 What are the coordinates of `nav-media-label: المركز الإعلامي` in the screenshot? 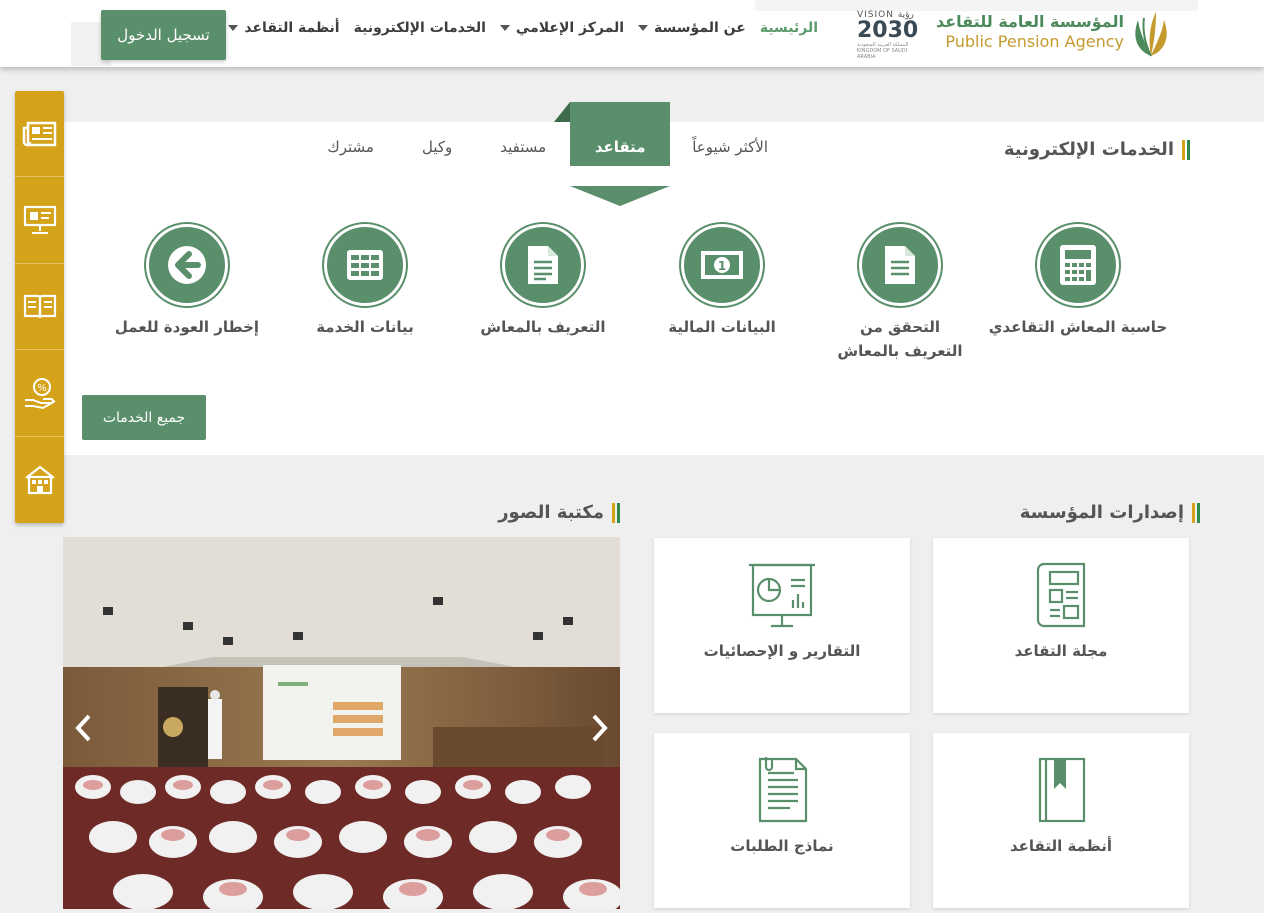 It's located at (570, 28).